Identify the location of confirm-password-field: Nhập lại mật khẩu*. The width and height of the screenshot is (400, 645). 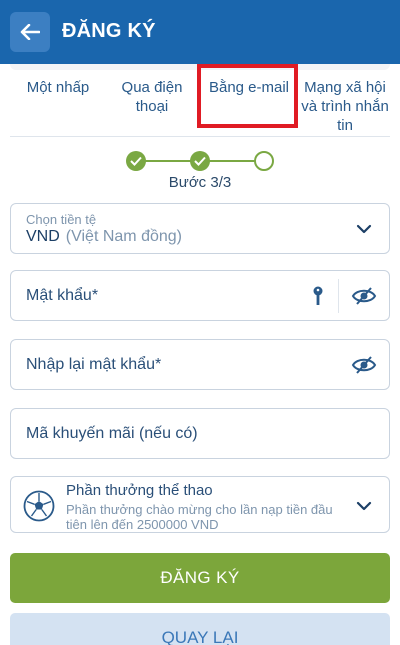
(200, 364).